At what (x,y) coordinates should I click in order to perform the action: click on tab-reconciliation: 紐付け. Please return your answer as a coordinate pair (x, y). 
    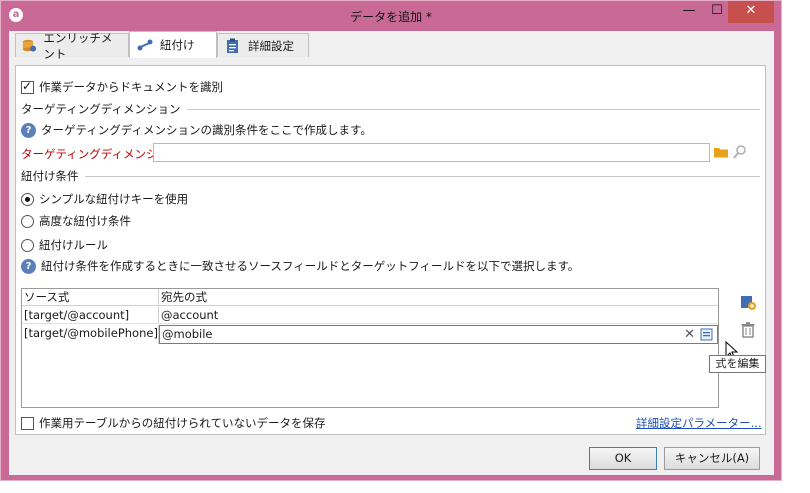
    Looking at the image, I should click on (173, 44).